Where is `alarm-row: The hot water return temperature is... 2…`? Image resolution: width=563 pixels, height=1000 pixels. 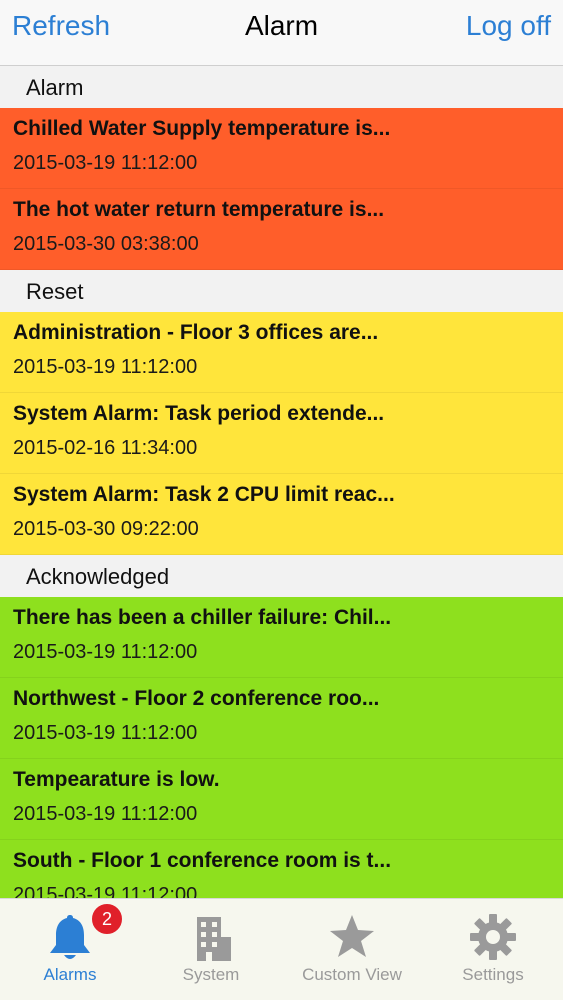 alarm-row: The hot water return temperature is... 2… is located at coordinates (281, 229).